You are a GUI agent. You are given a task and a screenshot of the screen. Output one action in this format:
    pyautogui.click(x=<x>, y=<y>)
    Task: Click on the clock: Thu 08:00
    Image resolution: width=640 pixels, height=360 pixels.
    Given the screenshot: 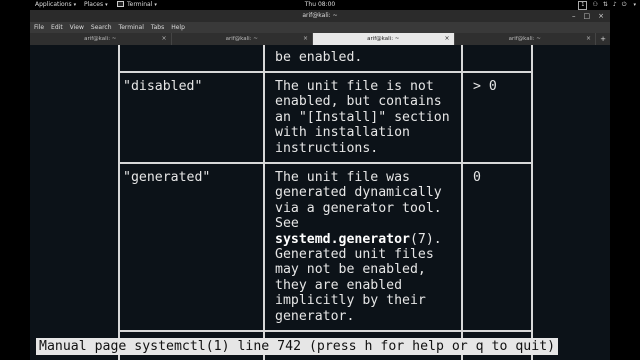 What is the action you would take?
    pyautogui.click(x=320, y=5)
    